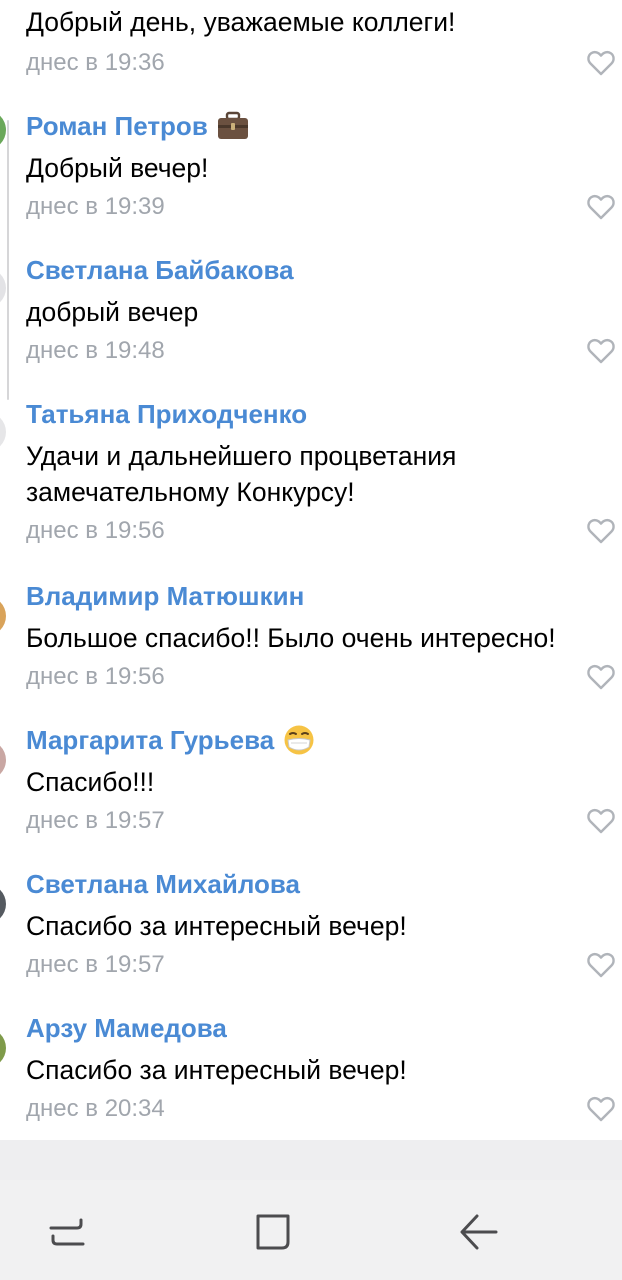 This screenshot has height=1280, width=622. Describe the element at coordinates (291, 638) in the screenshot. I see `comment-text: Большое спасибо!! Было очень интересно!` at that location.